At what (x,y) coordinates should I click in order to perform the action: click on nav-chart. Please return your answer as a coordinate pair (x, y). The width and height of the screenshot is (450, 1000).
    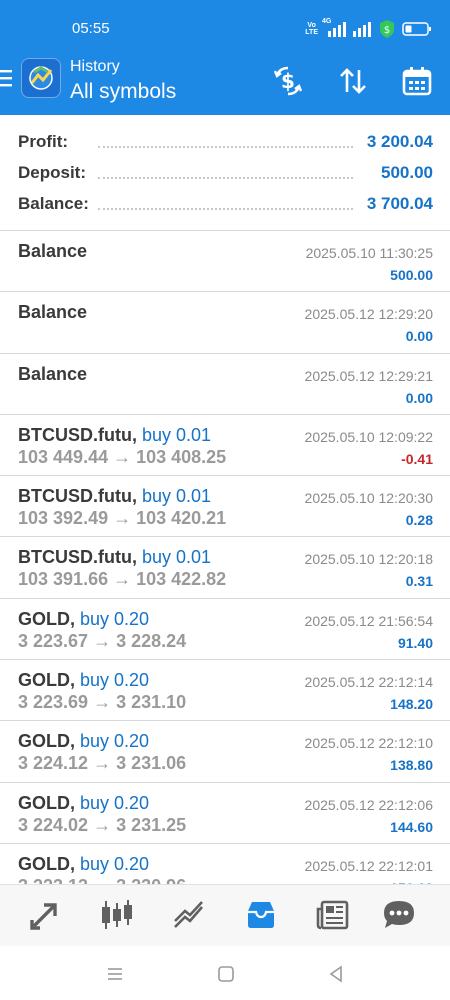
    Looking at the image, I should click on (117, 915).